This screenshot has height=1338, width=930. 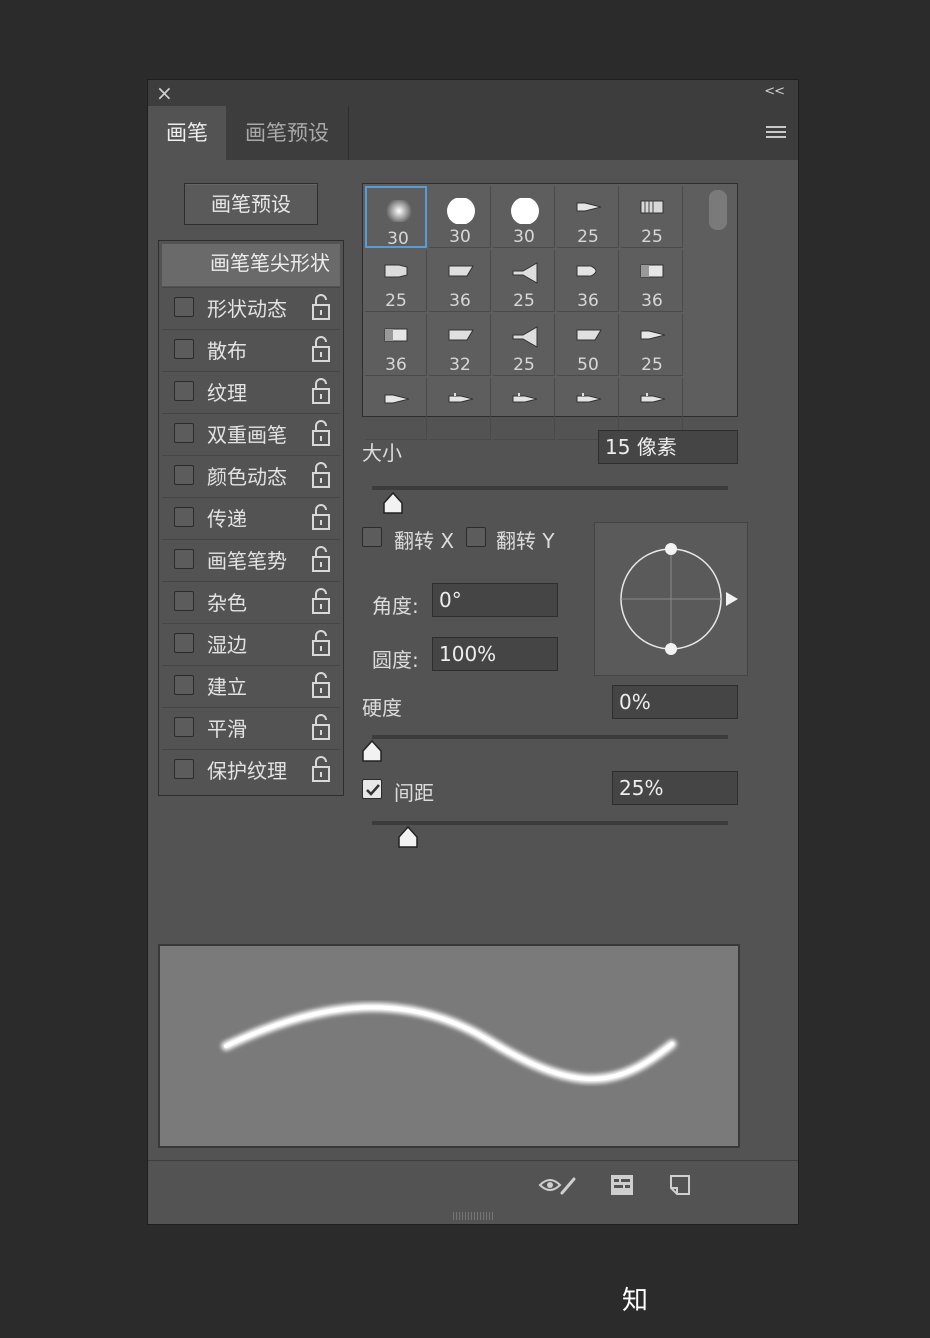 I want to click on sidebar-item-2: 散布, so click(x=251, y=349).